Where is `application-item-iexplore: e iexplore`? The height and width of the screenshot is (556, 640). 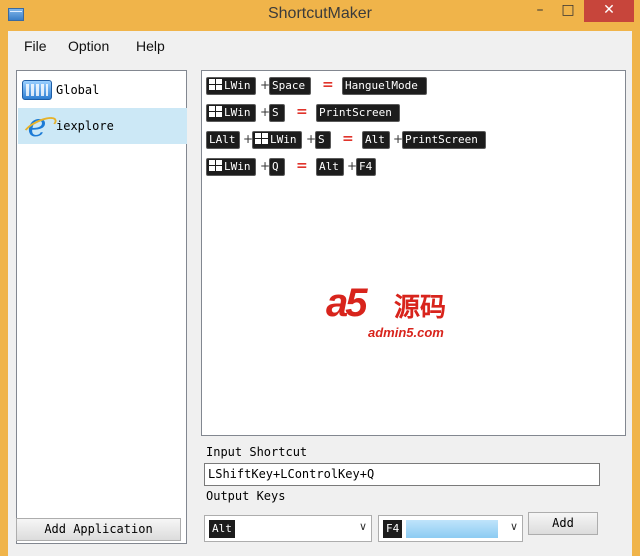
application-item-iexplore: e iexplore is located at coordinates (102, 126).